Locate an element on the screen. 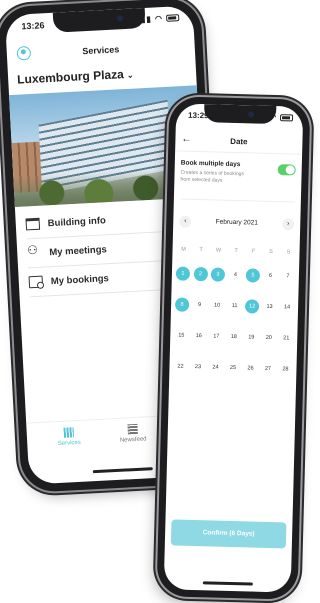 This screenshot has width=320, height=603. menu-item-label: My bookings is located at coordinates (80, 279).